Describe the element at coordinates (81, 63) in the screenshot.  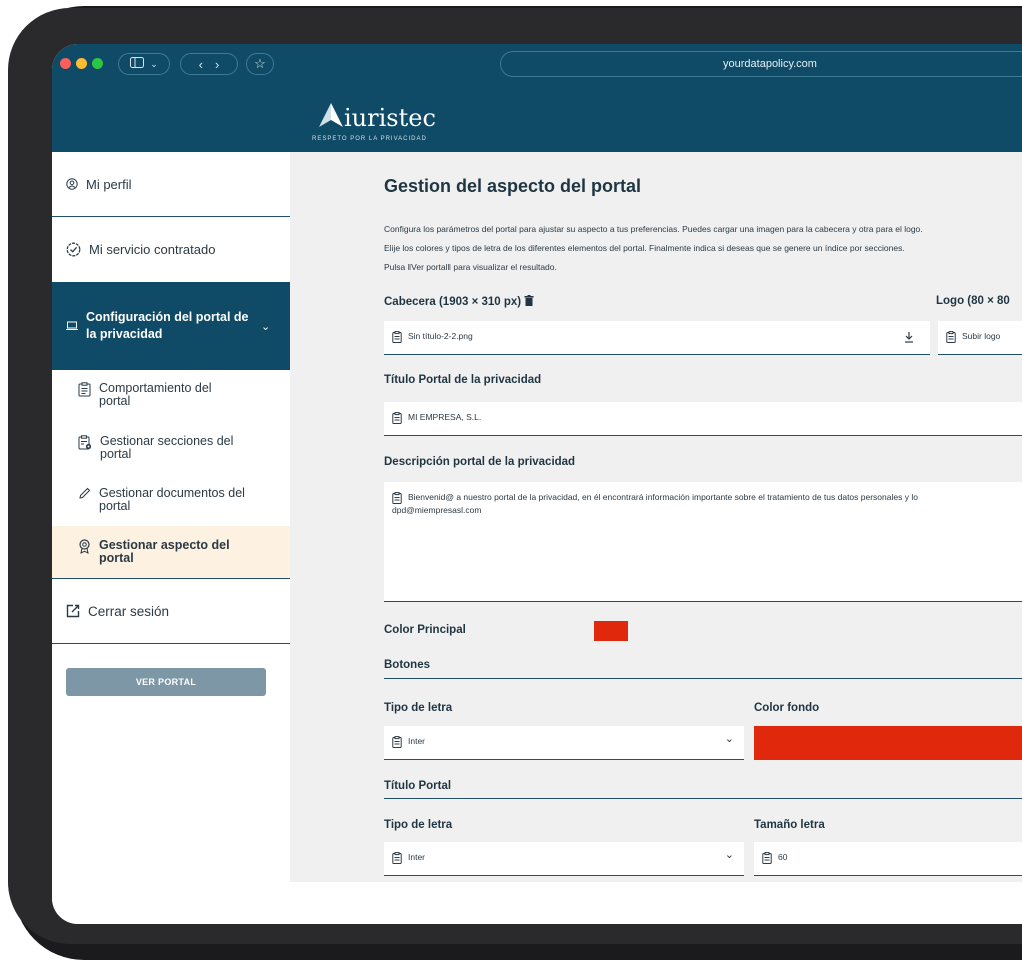
I see `minimize-window-icon` at that location.